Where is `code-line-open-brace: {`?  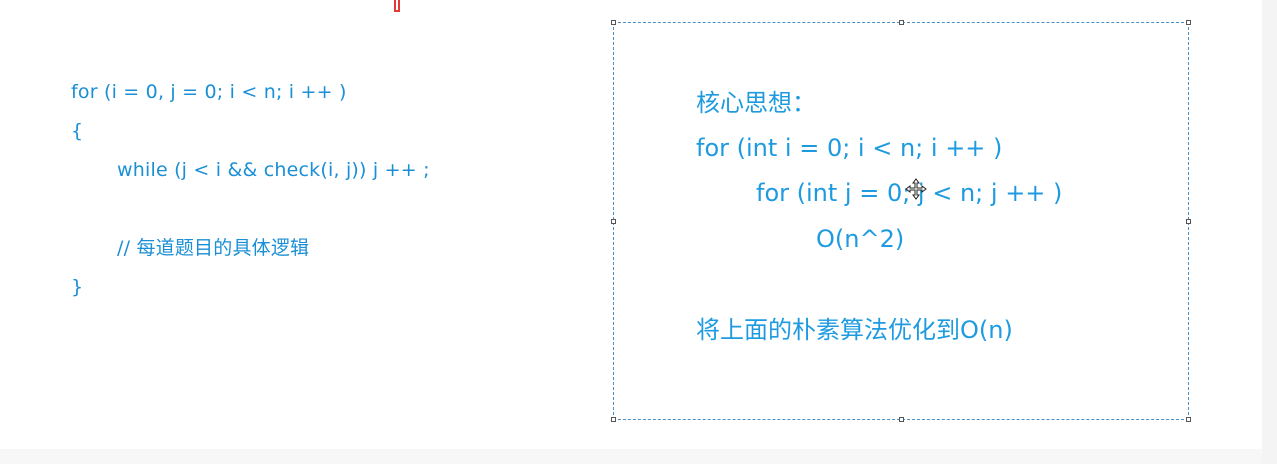
code-line-open-brace: { is located at coordinates (77, 131).